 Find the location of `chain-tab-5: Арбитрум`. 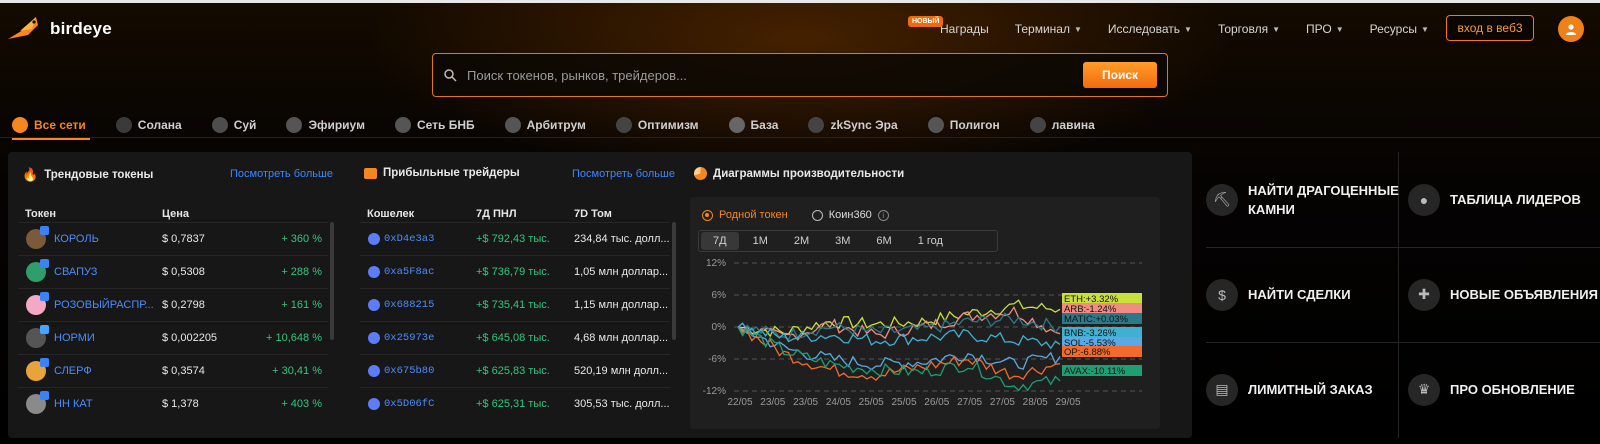

chain-tab-5: Арбитрум is located at coordinates (545, 125).